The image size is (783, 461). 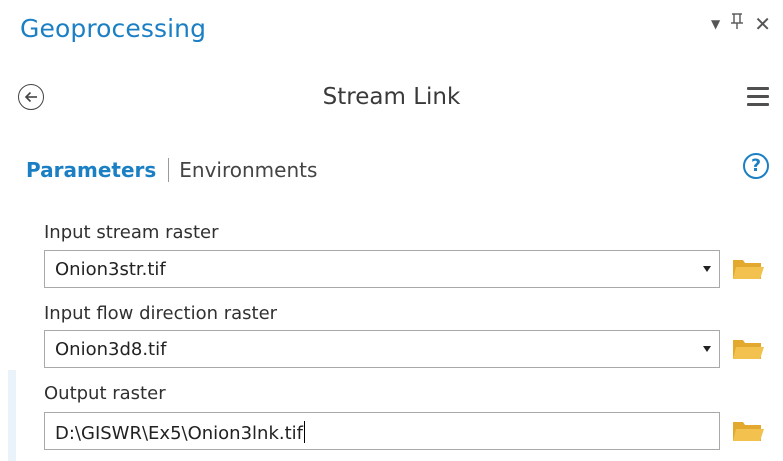 I want to click on close-icon: ✕, so click(x=762, y=24).